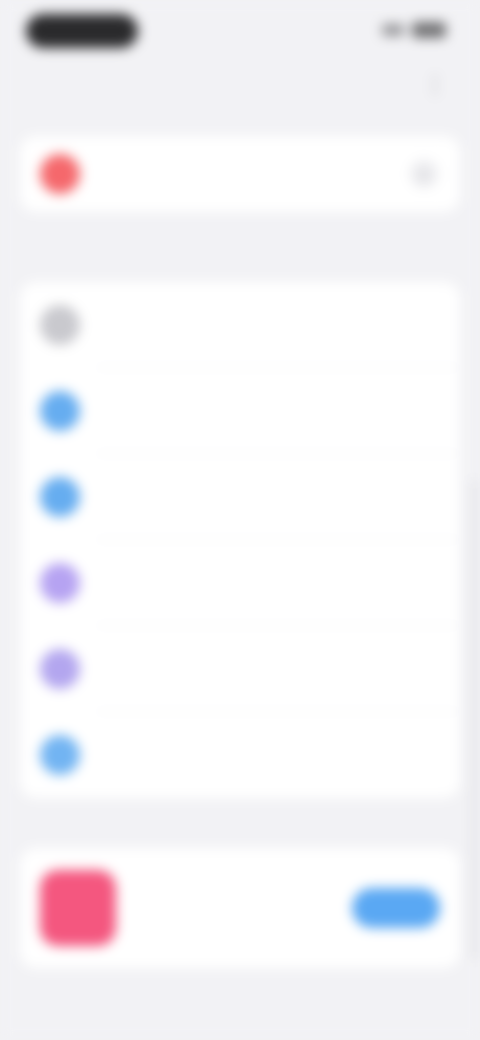 The height and width of the screenshot is (1040, 480). What do you see at coordinates (393, 30) in the screenshot?
I see `signal-icon` at bounding box center [393, 30].